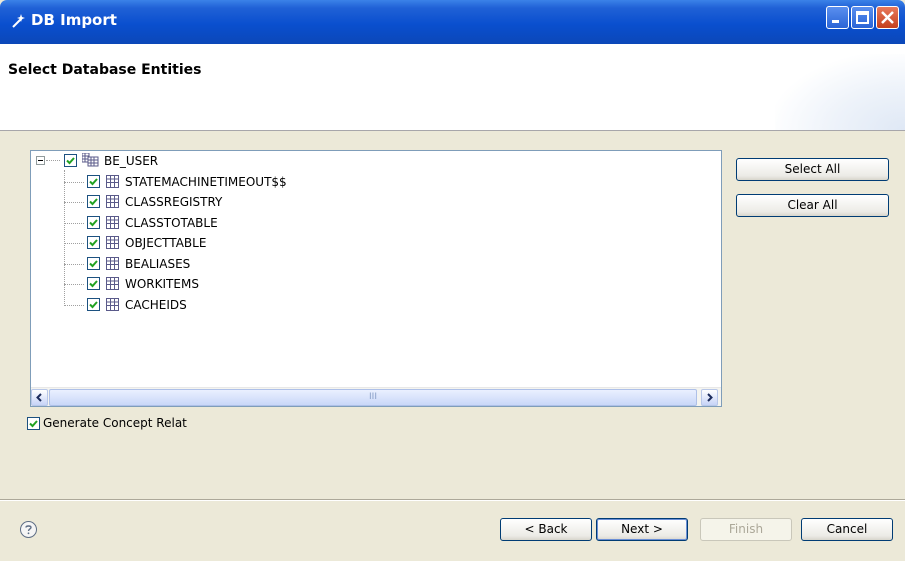 The width and height of the screenshot is (905, 561). I want to click on tree-item-objecttable: OBJECTTABLE, so click(181, 243).